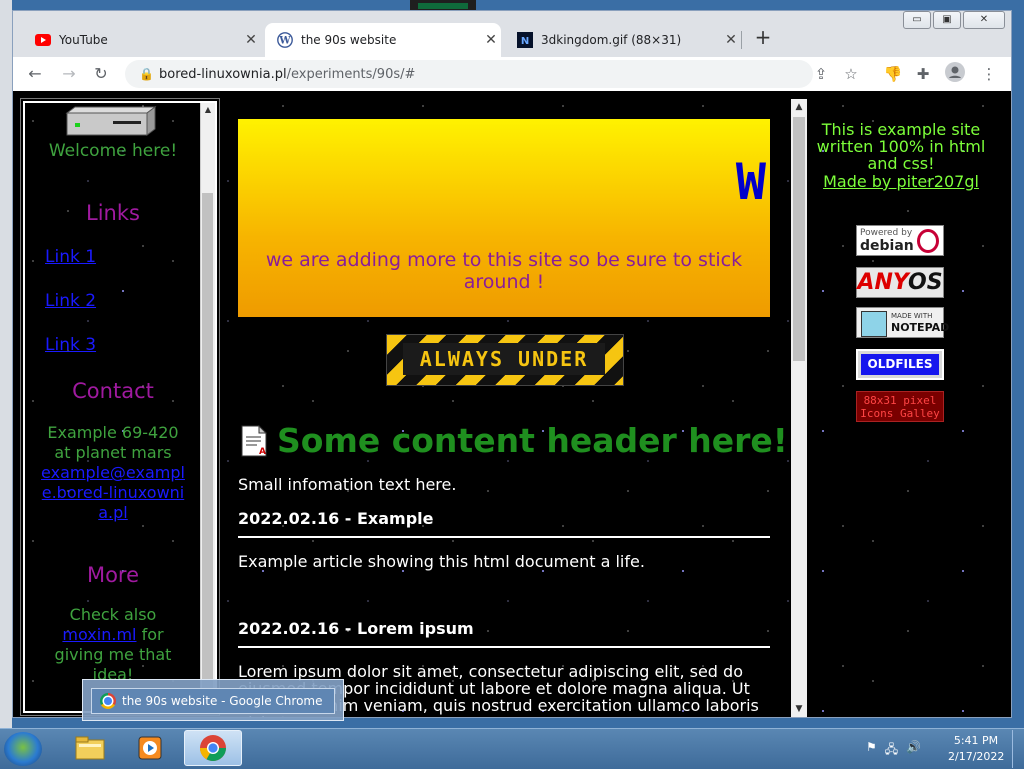 The width and height of the screenshot is (1024, 769). I want to click on svg-text: N, so click(525, 41).